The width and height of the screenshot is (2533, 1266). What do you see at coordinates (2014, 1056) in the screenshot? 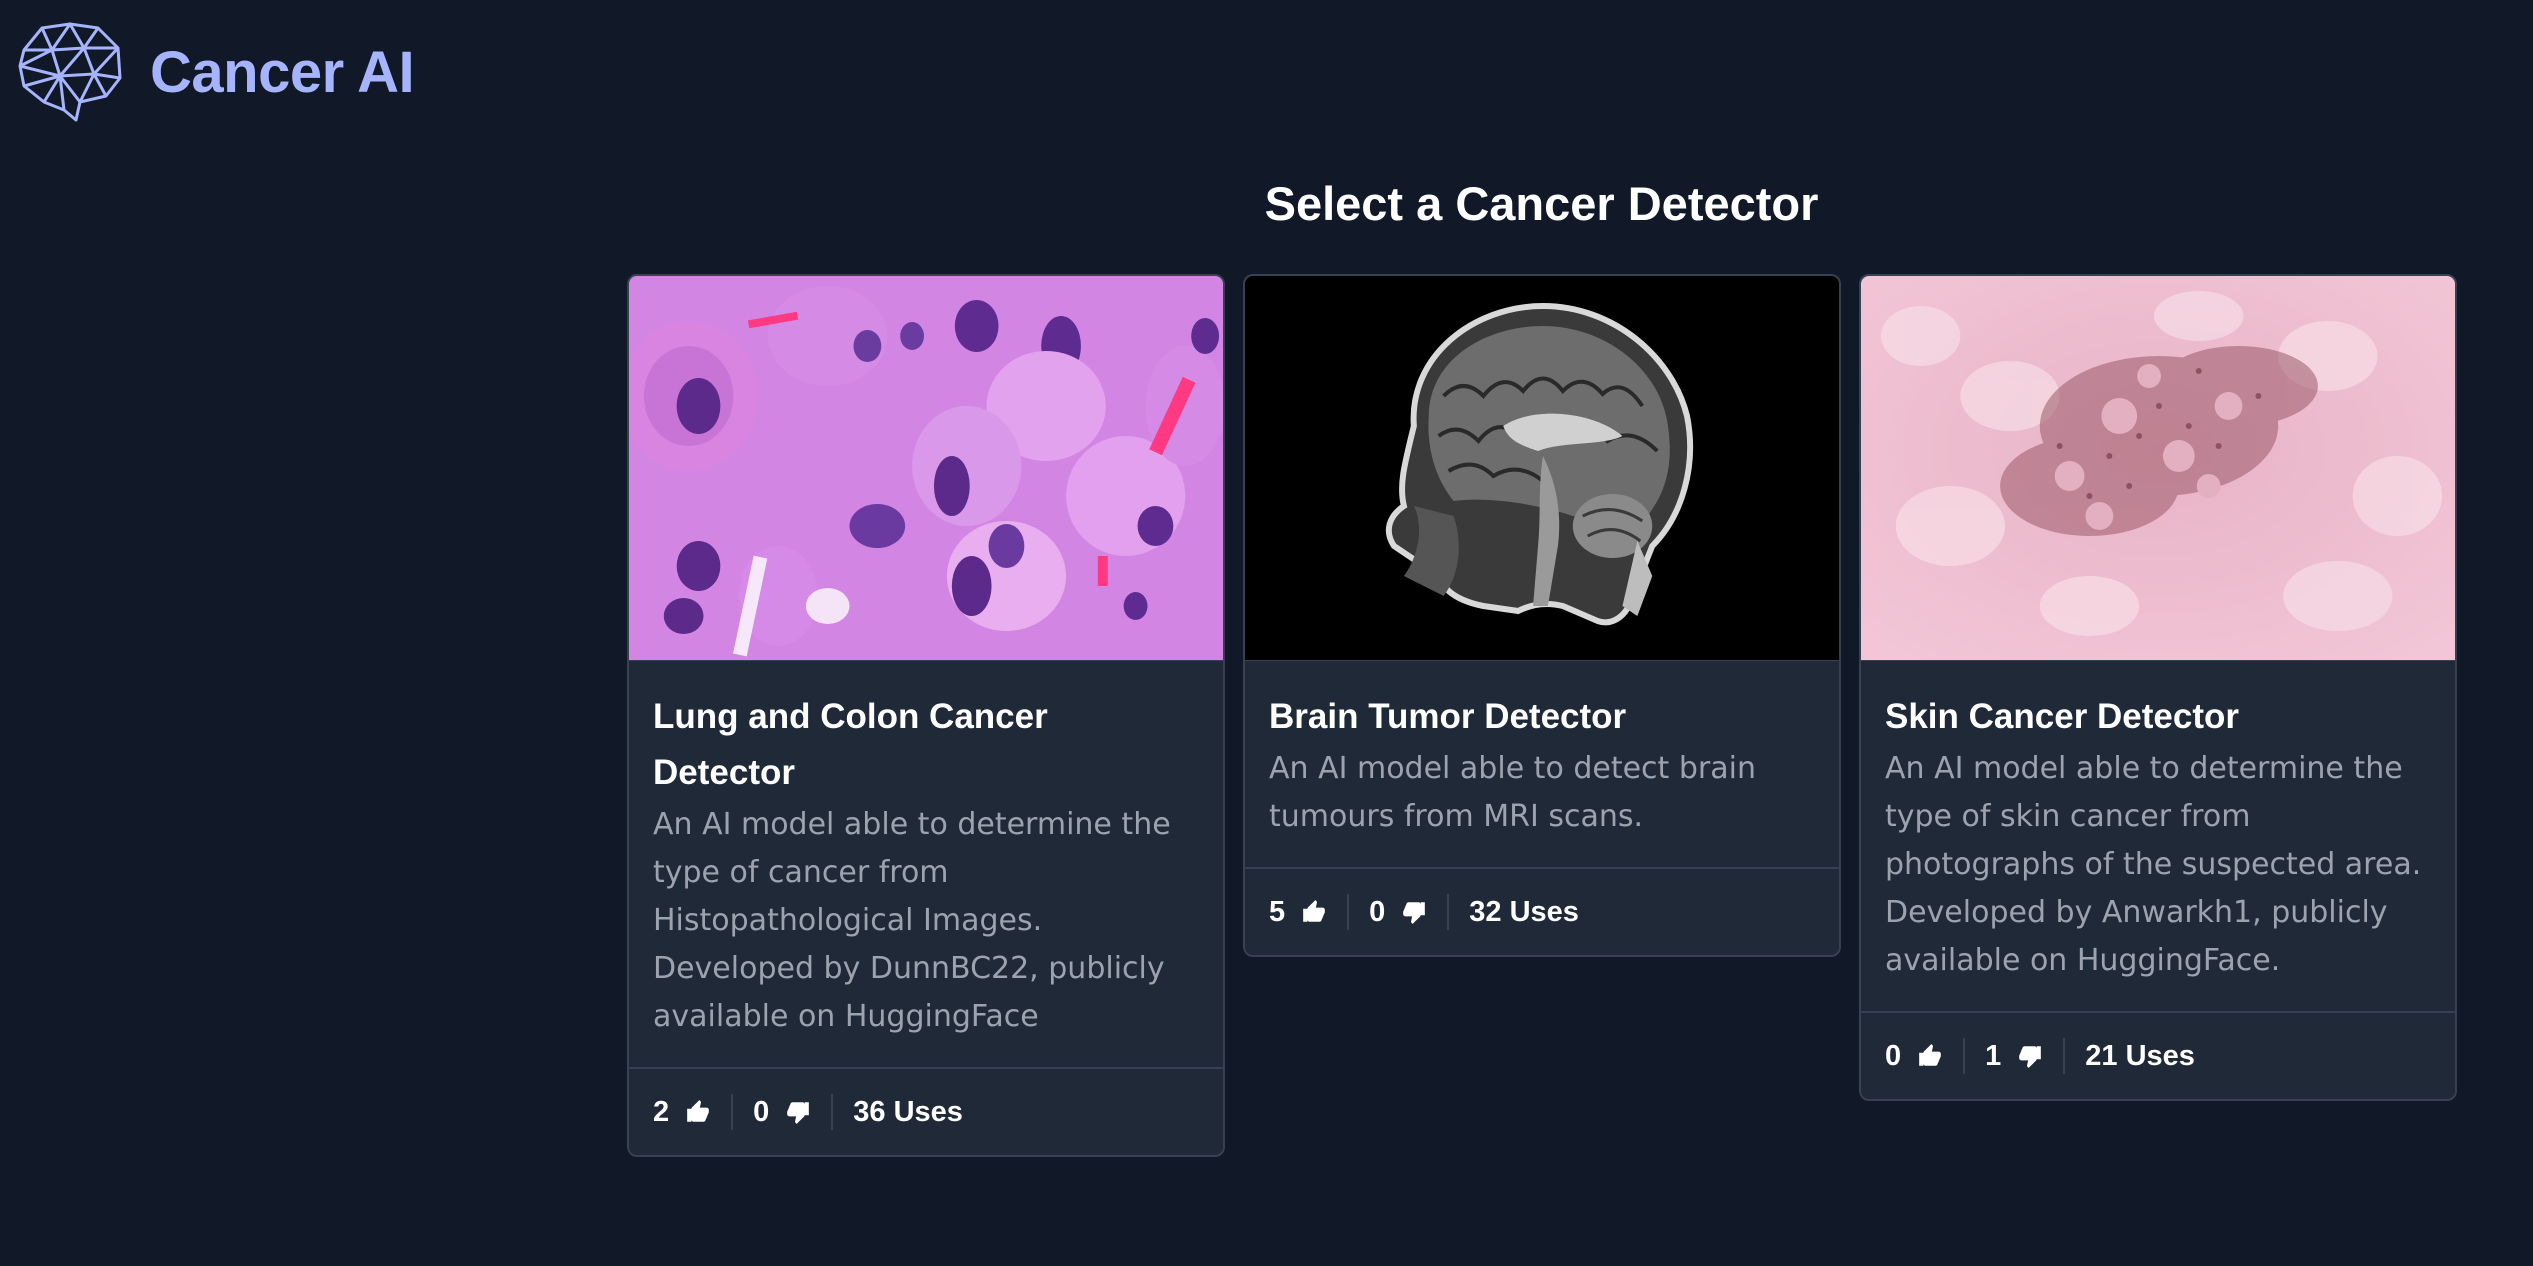
I see `dislike-stat: 1` at bounding box center [2014, 1056].